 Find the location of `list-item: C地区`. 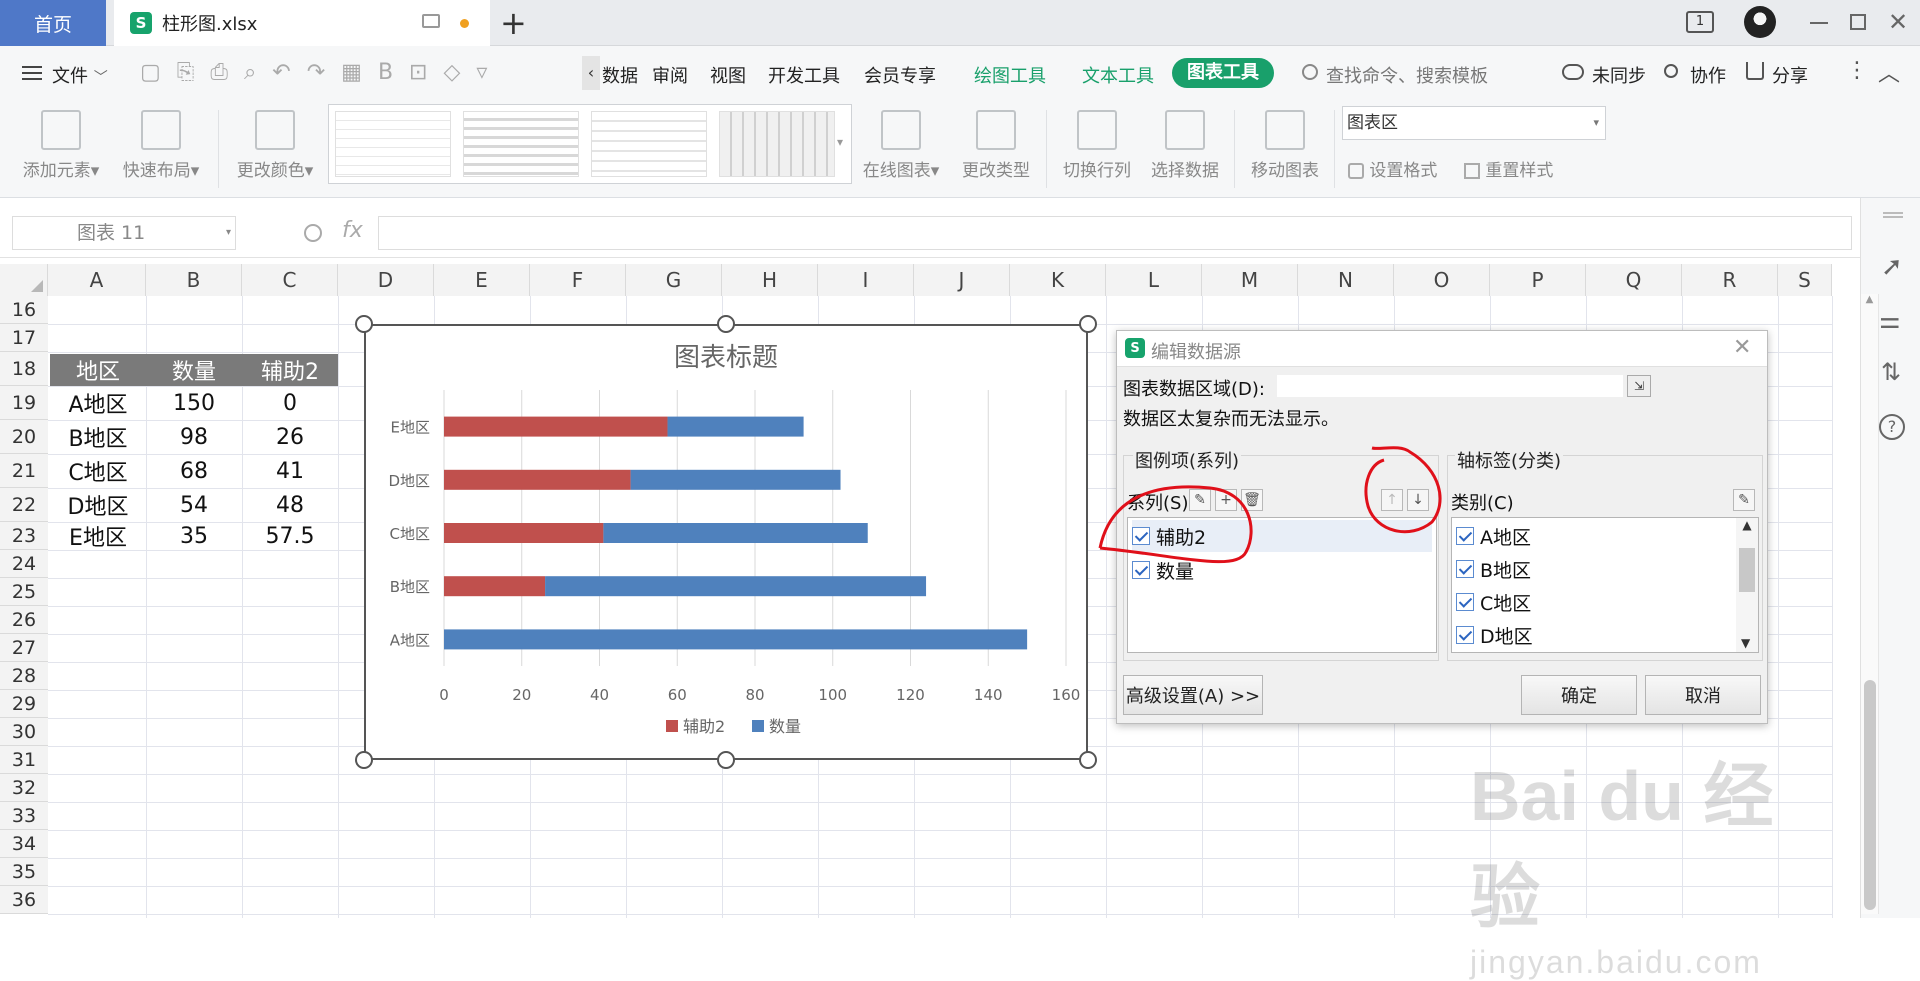

list-item: C地区 is located at coordinates (1493, 602).